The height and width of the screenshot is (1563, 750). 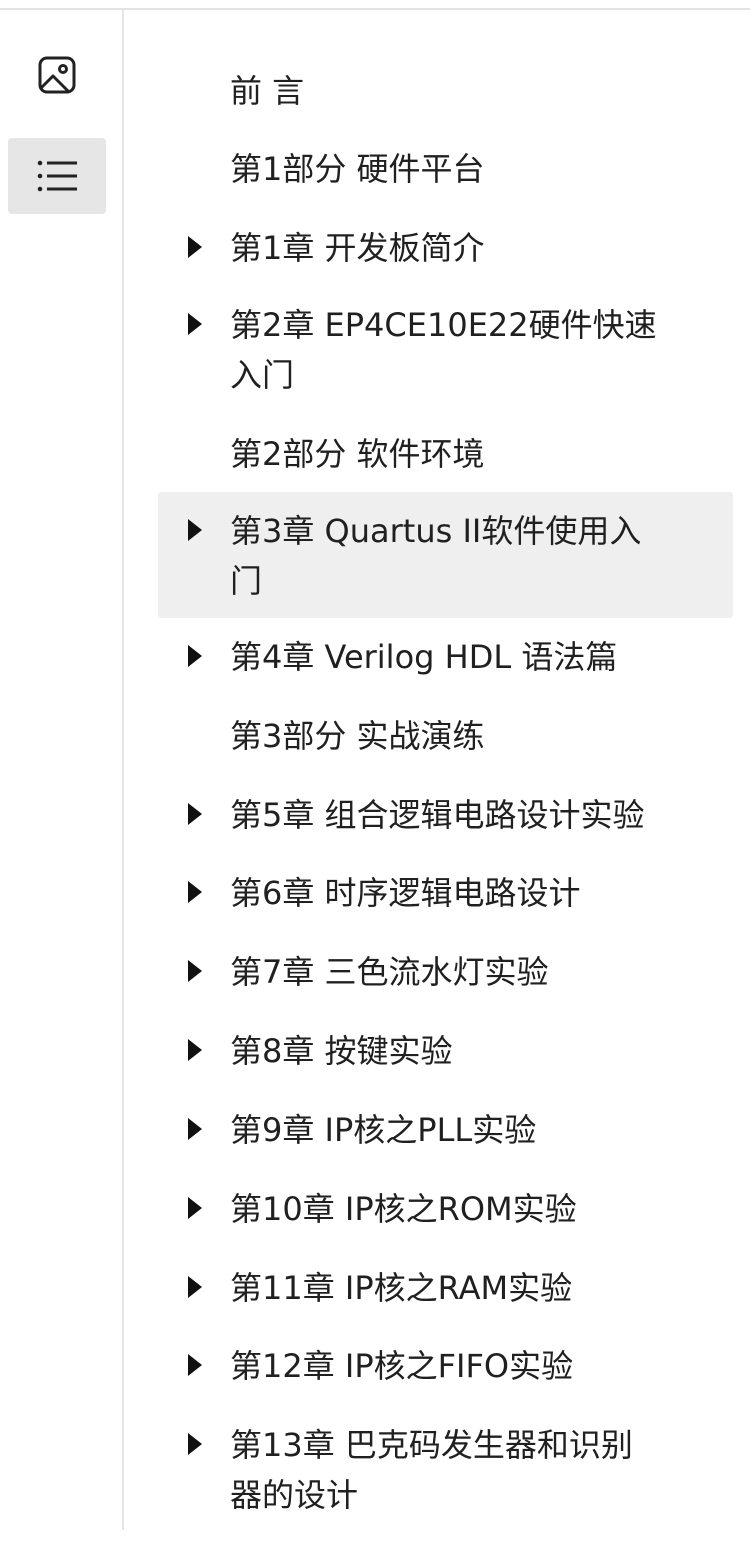 I want to click on toc-item: 第3章 Quartus II软件使用入门, so click(x=445, y=555).